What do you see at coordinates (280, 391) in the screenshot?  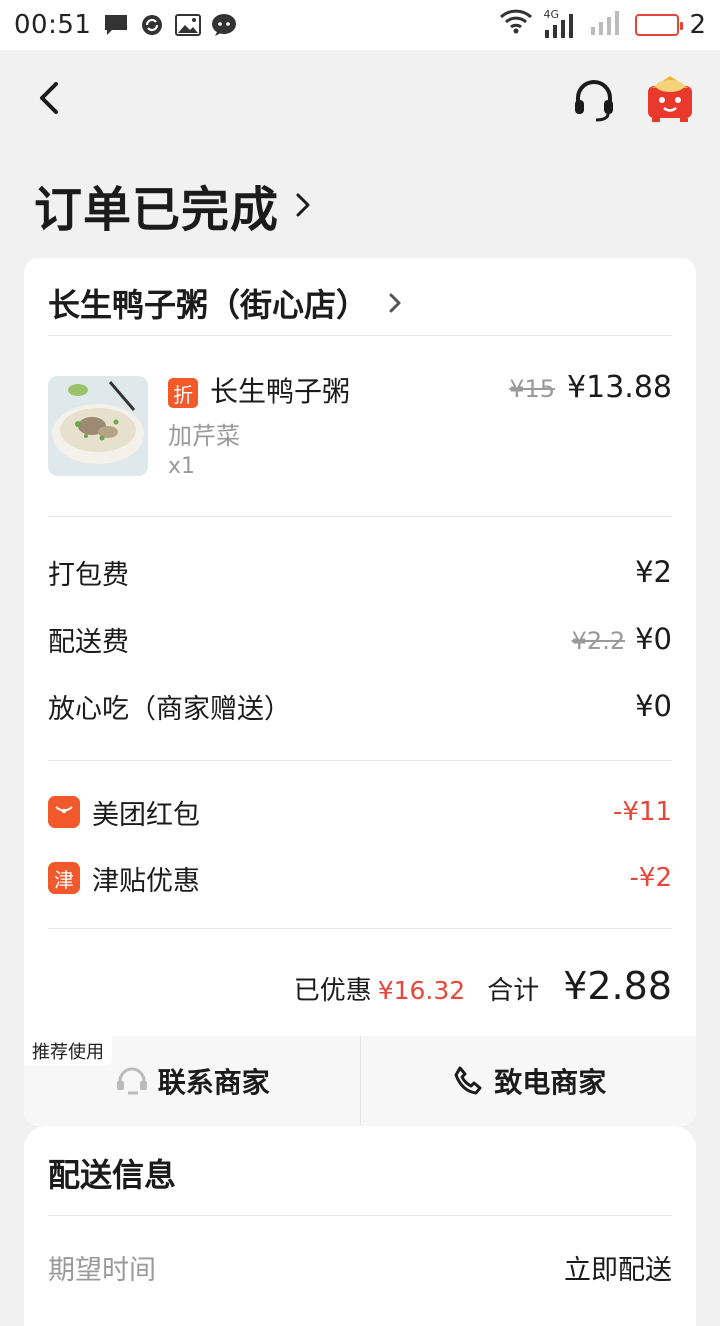 I see `item-name: 长生鸭子粥` at bounding box center [280, 391].